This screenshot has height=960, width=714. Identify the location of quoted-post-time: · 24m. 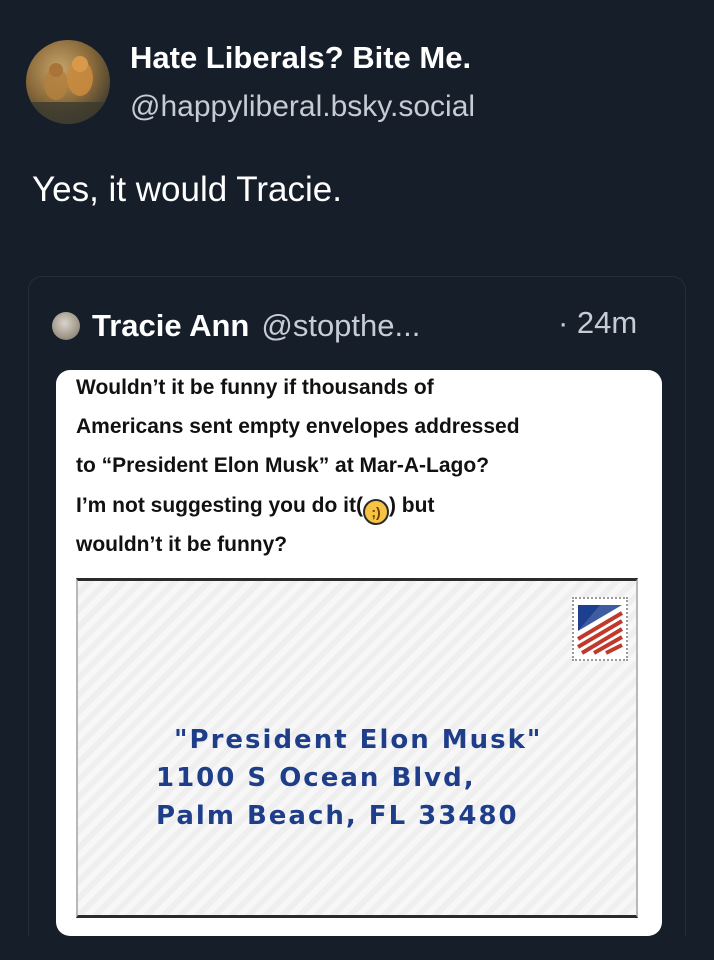
(597, 323).